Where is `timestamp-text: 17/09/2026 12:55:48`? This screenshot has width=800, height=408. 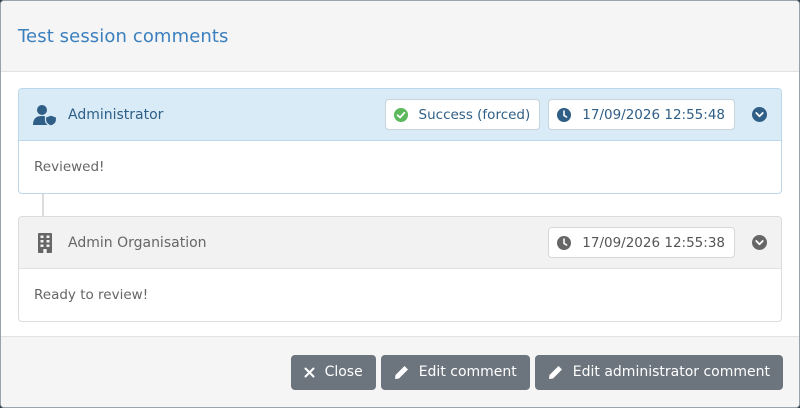
timestamp-text: 17/09/2026 12:55:48 is located at coordinates (653, 114).